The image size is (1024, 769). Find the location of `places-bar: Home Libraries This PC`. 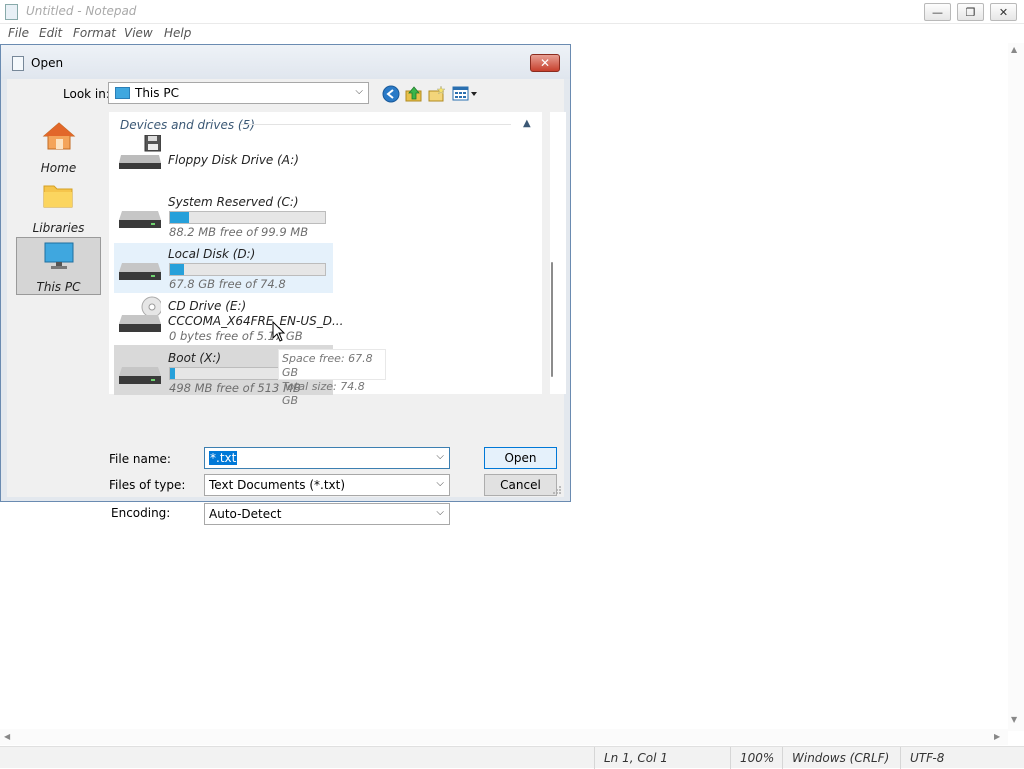

places-bar: Home Libraries This PC is located at coordinates (56, 269).